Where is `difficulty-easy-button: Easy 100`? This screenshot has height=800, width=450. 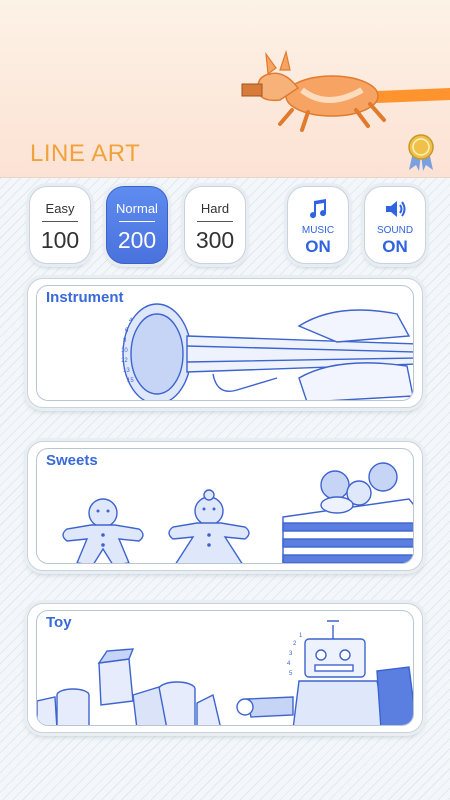
difficulty-easy-button: Easy 100 is located at coordinates (60, 225).